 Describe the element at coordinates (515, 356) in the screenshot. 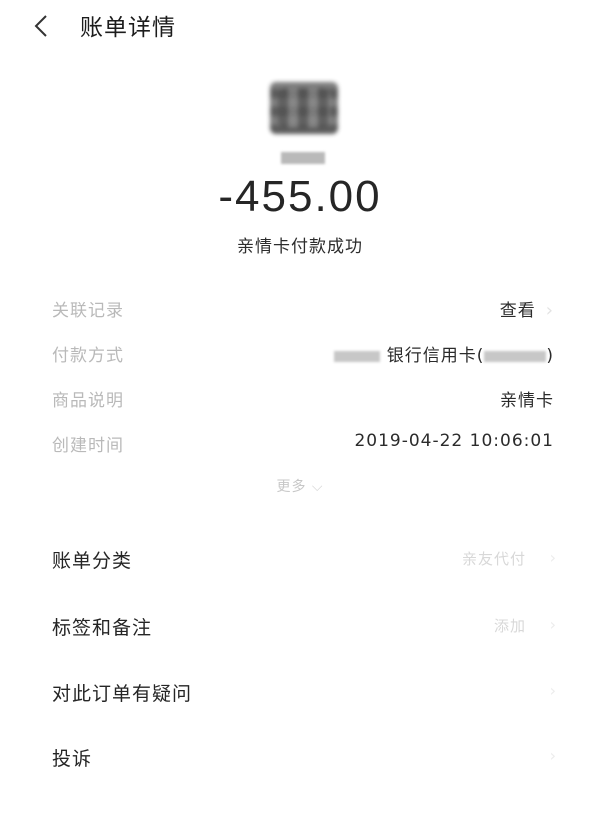

I see `card-number-blurred` at that location.